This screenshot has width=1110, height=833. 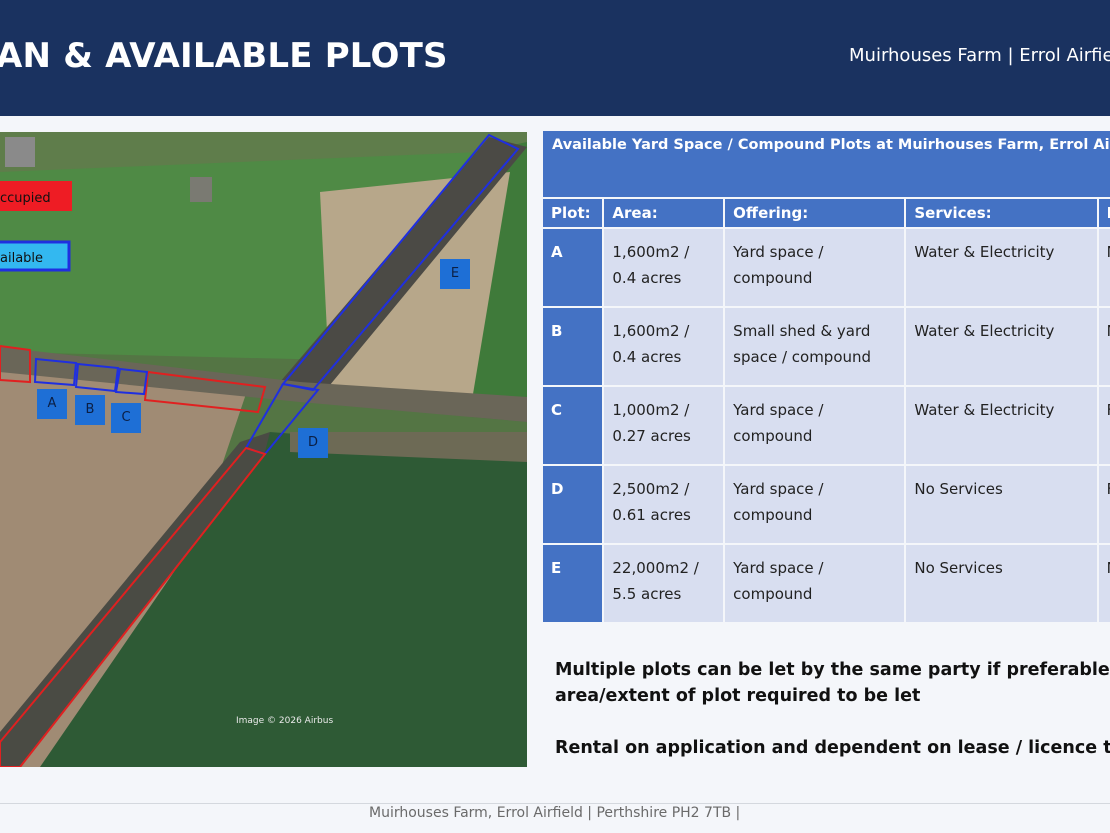 I want to click on area-line: 0.61 acres, so click(x=651, y=515).